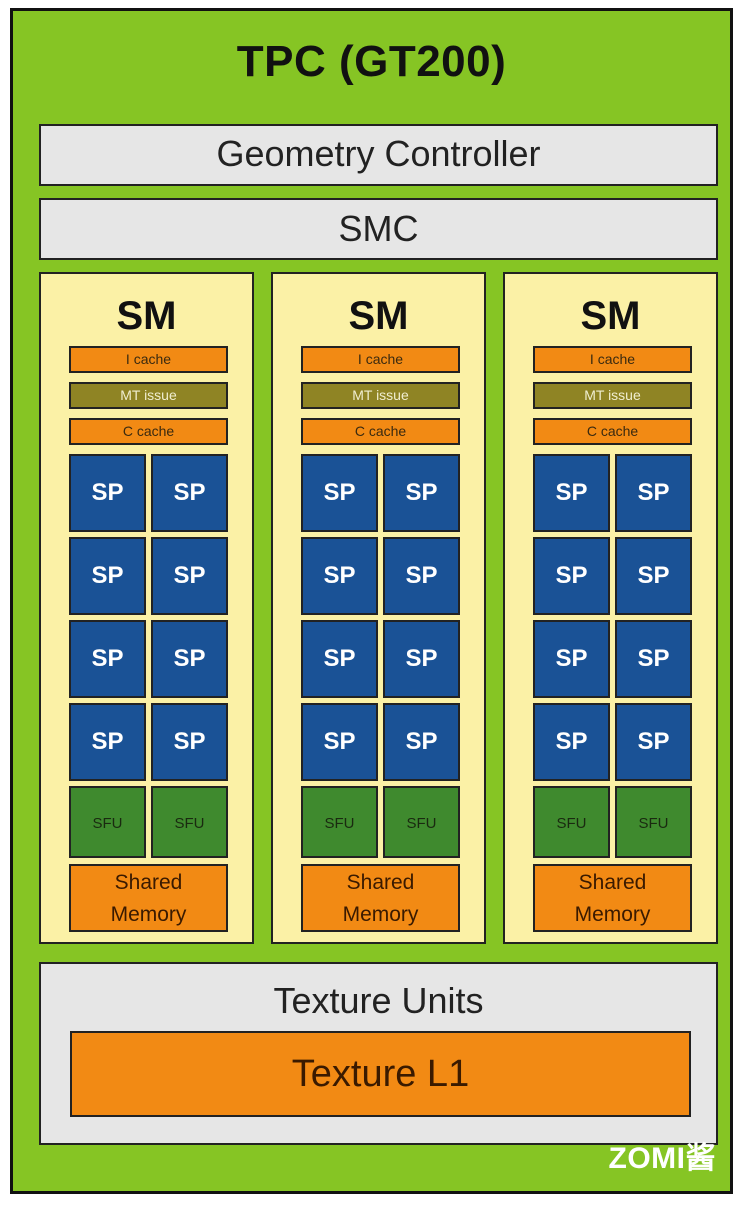  I want to click on texture-units-label: Texture Units, so click(378, 1000).